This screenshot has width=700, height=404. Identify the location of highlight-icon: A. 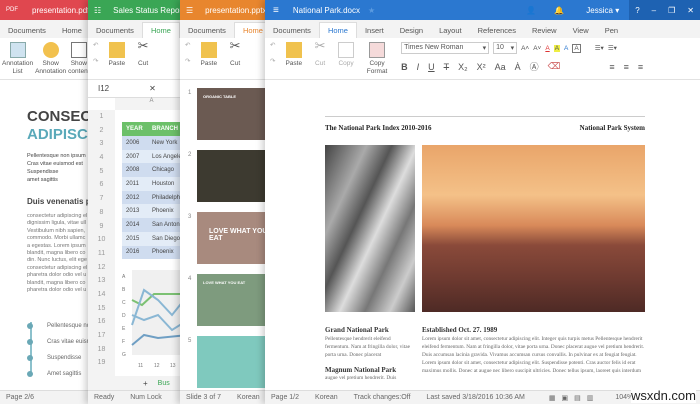
(557, 48).